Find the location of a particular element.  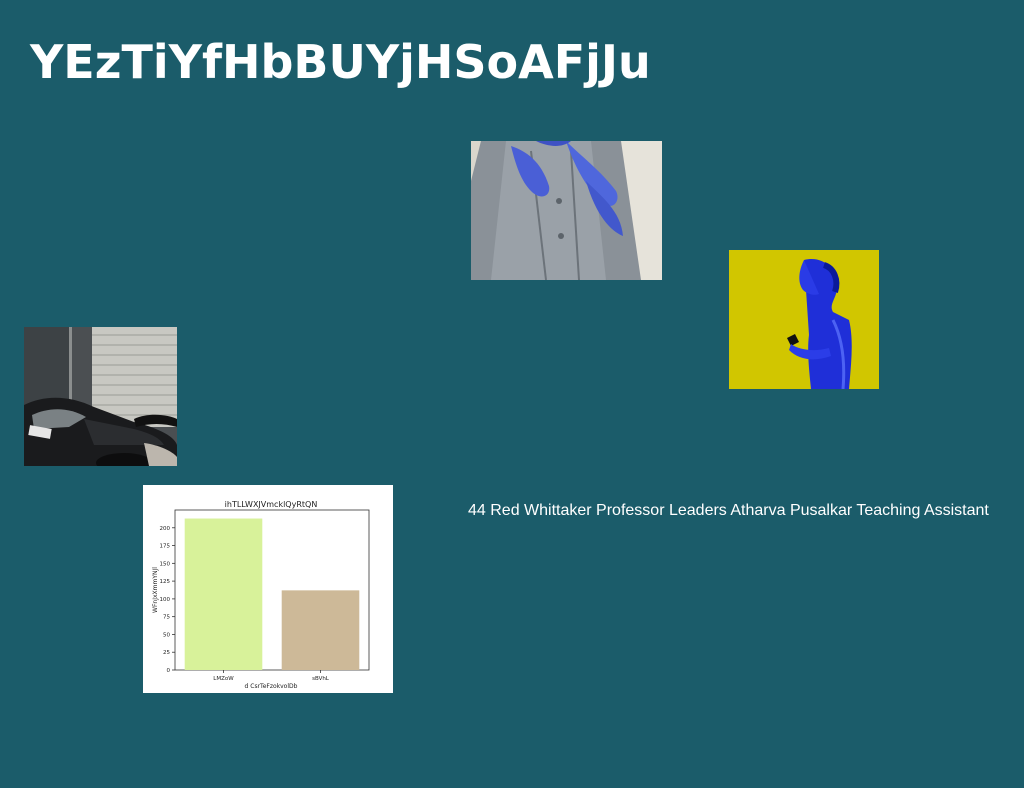

y-tick-label: 25 is located at coordinates (166, 653).